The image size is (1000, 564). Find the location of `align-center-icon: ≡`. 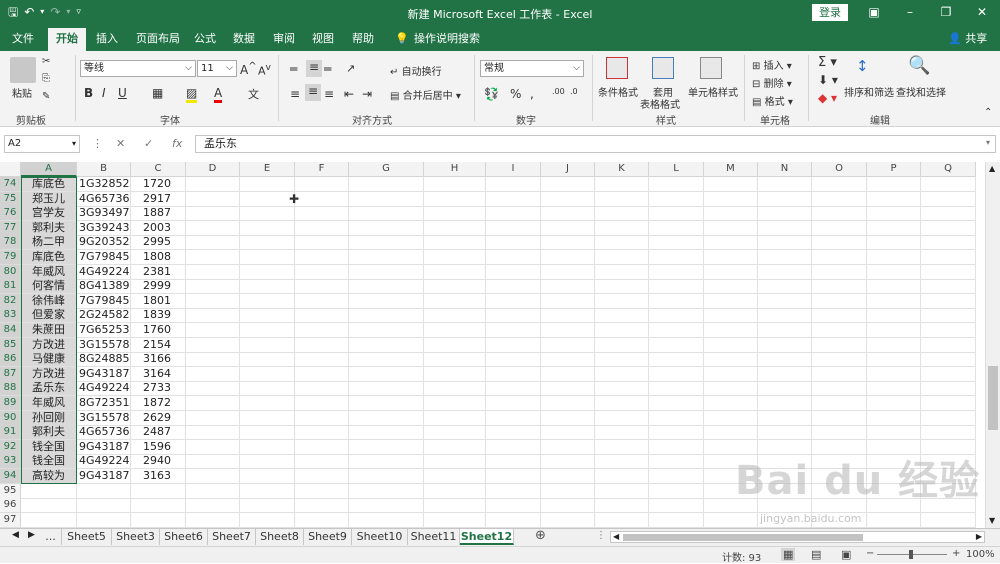

align-center-icon: ≡ is located at coordinates (313, 92).